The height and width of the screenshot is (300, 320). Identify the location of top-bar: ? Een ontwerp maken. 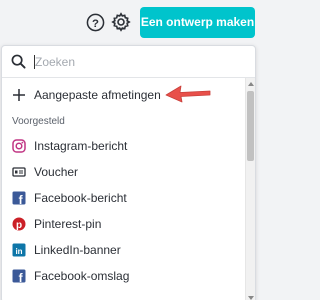
(128, 23).